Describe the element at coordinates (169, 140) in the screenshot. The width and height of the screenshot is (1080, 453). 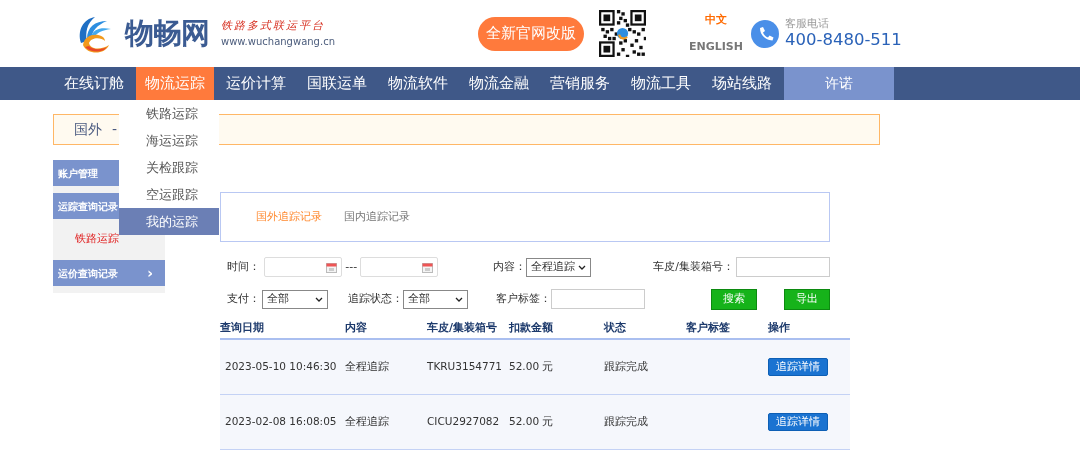
I see `dropdown-item: 海运运踪` at that location.